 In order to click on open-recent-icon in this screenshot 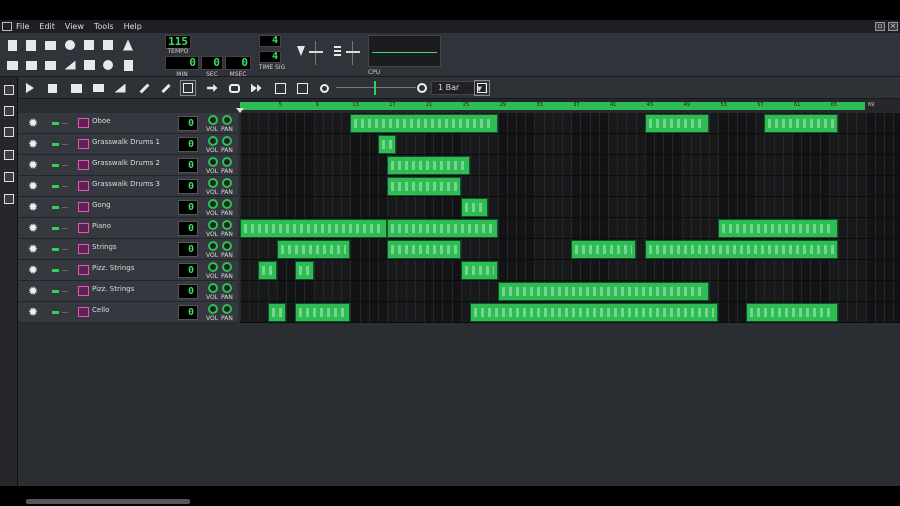, I will do `click(70, 45)`.